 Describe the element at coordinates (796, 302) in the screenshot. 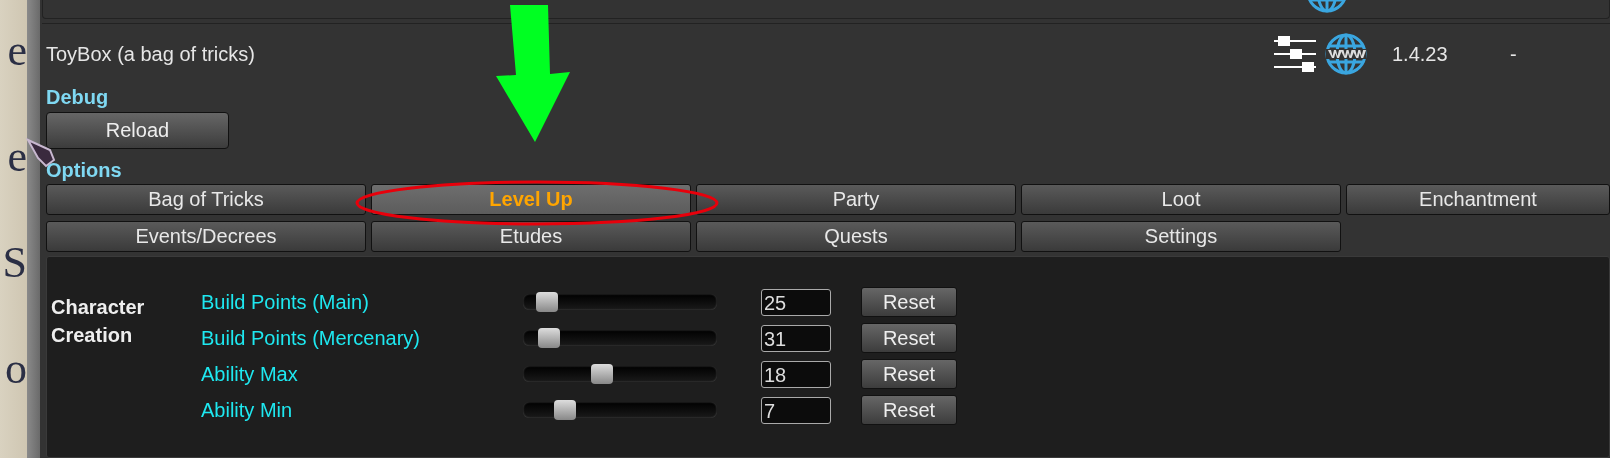

I see `value-field: 25` at that location.